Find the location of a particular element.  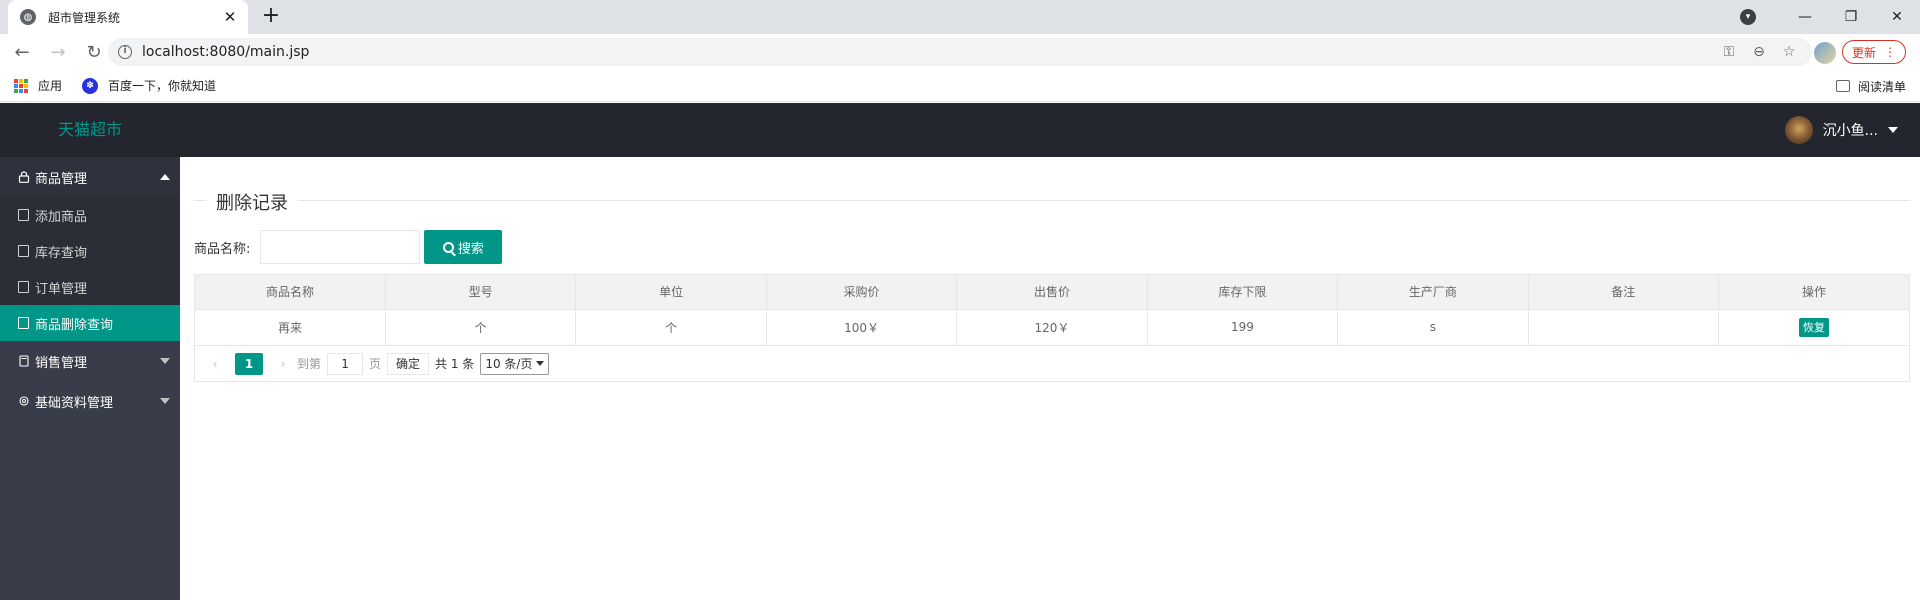

page-size-value: 10 条/页 is located at coordinates (509, 364).